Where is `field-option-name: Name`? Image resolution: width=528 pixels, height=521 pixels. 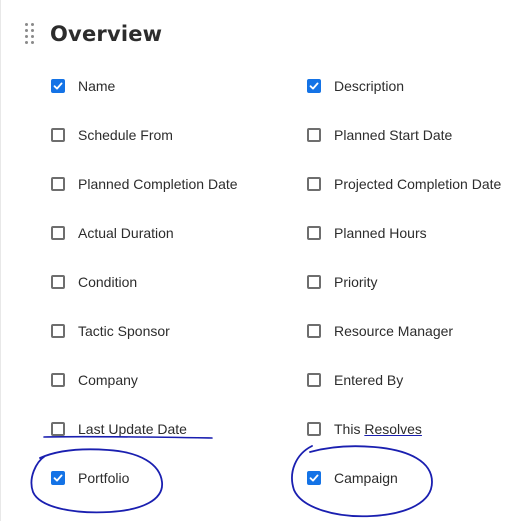
field-option-name: Name is located at coordinates (83, 86).